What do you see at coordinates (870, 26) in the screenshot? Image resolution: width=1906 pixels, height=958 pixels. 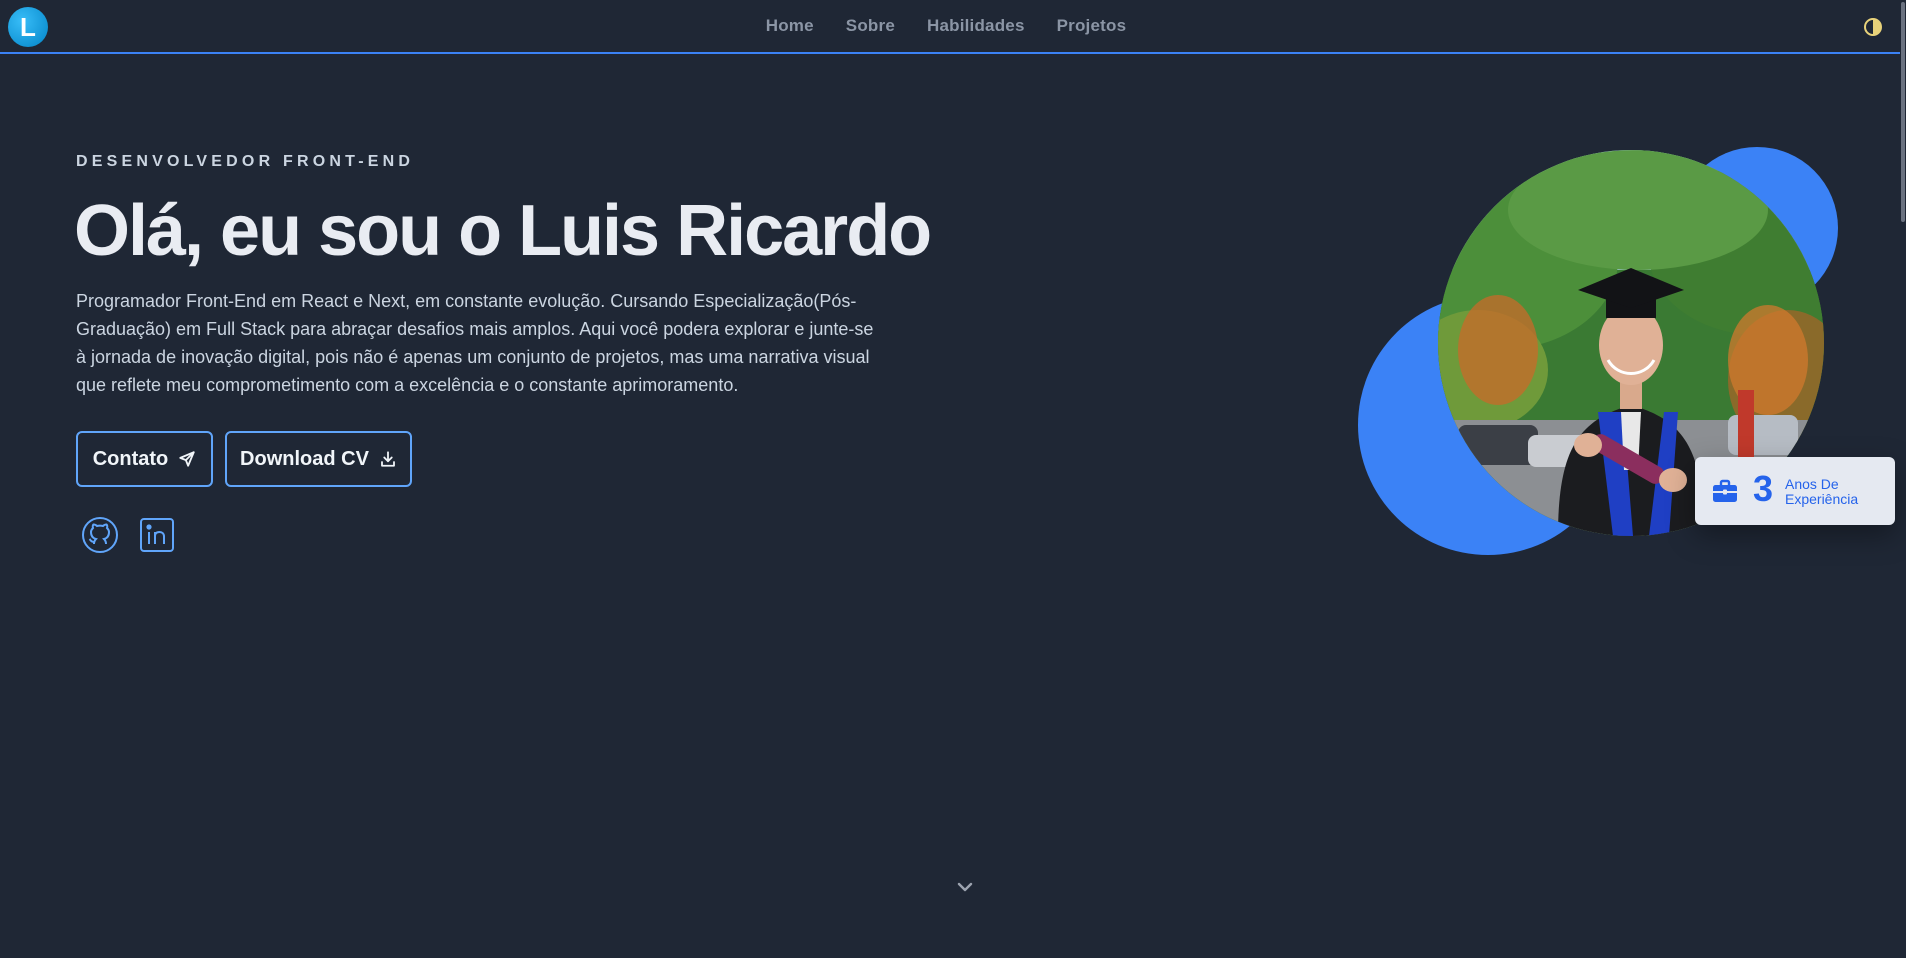 I see `nav-link-sobre: Sobre` at bounding box center [870, 26].